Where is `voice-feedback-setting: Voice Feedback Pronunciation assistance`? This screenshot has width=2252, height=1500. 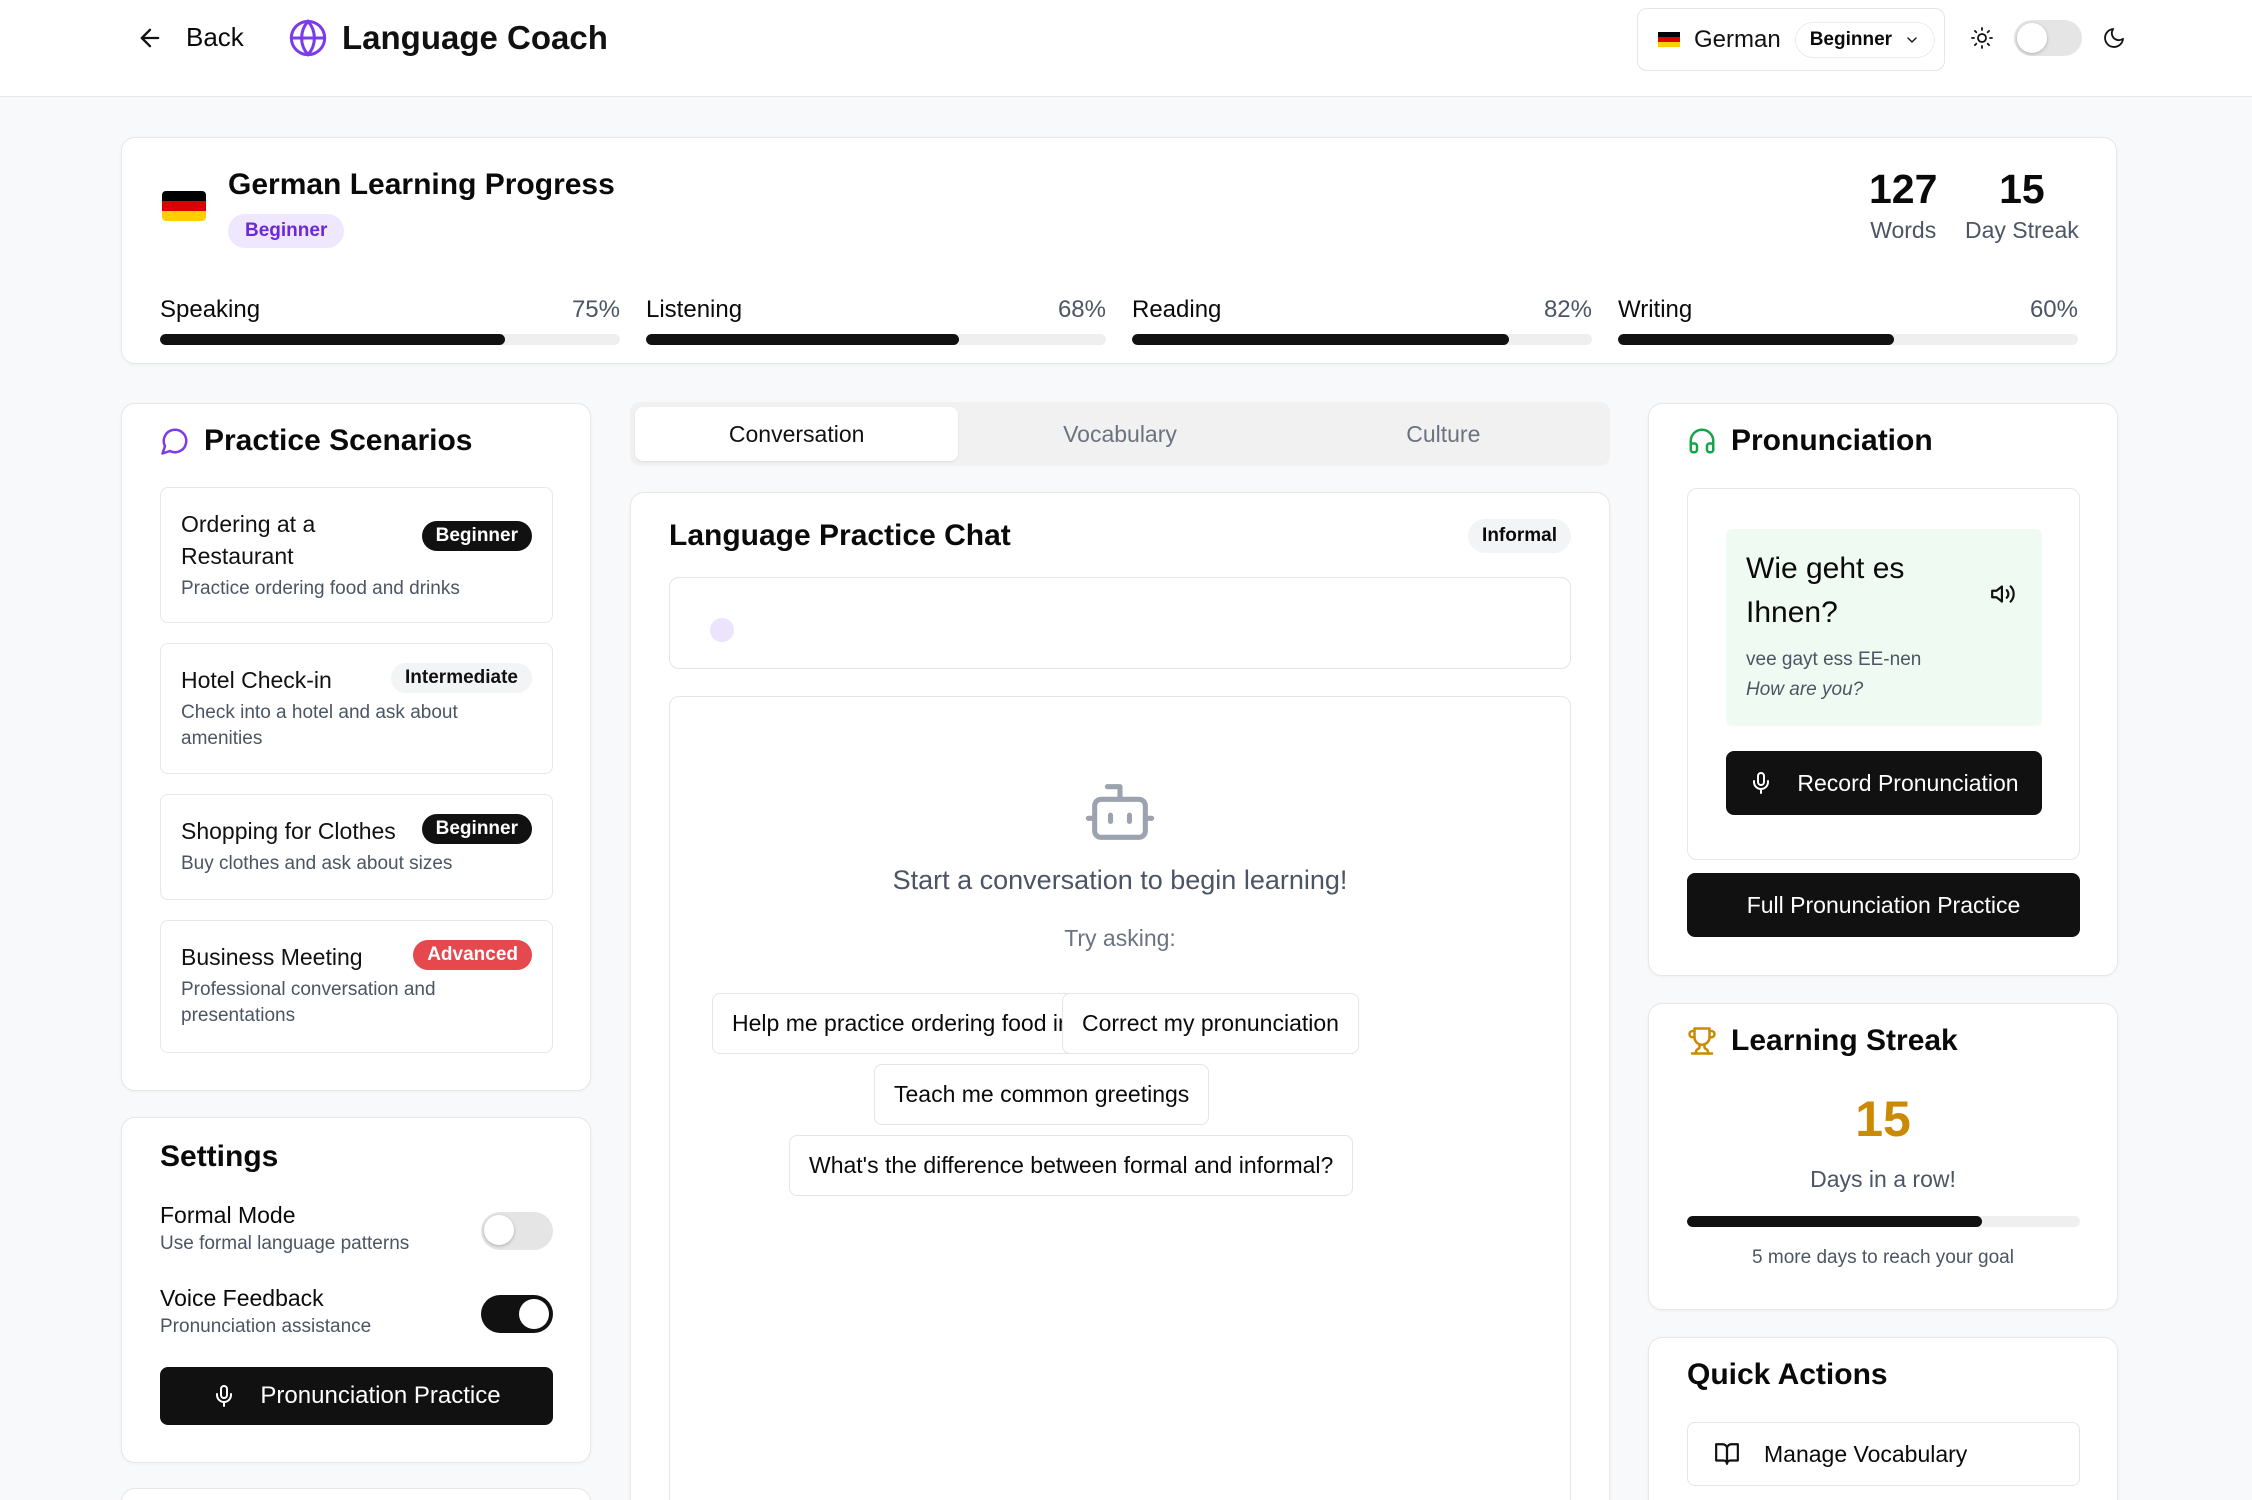
voice-feedback-setting: Voice Feedback Pronunciation assistance is located at coordinates (356, 1315).